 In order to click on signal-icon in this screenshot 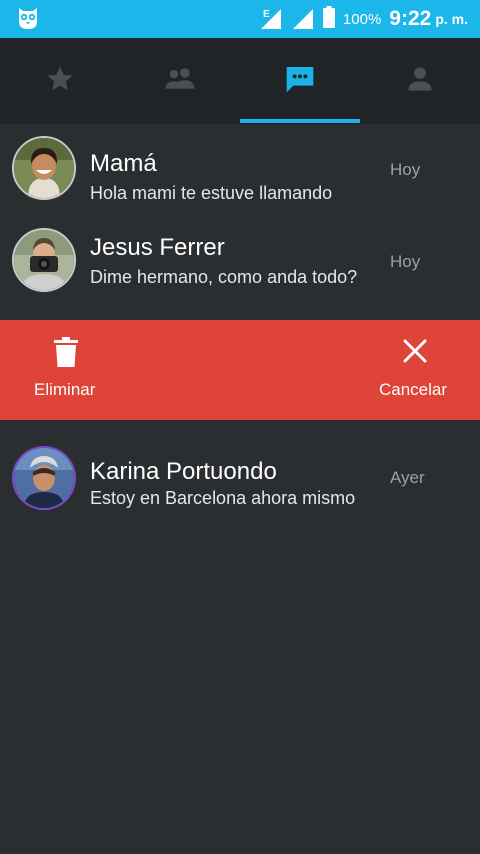, I will do `click(303, 19)`.